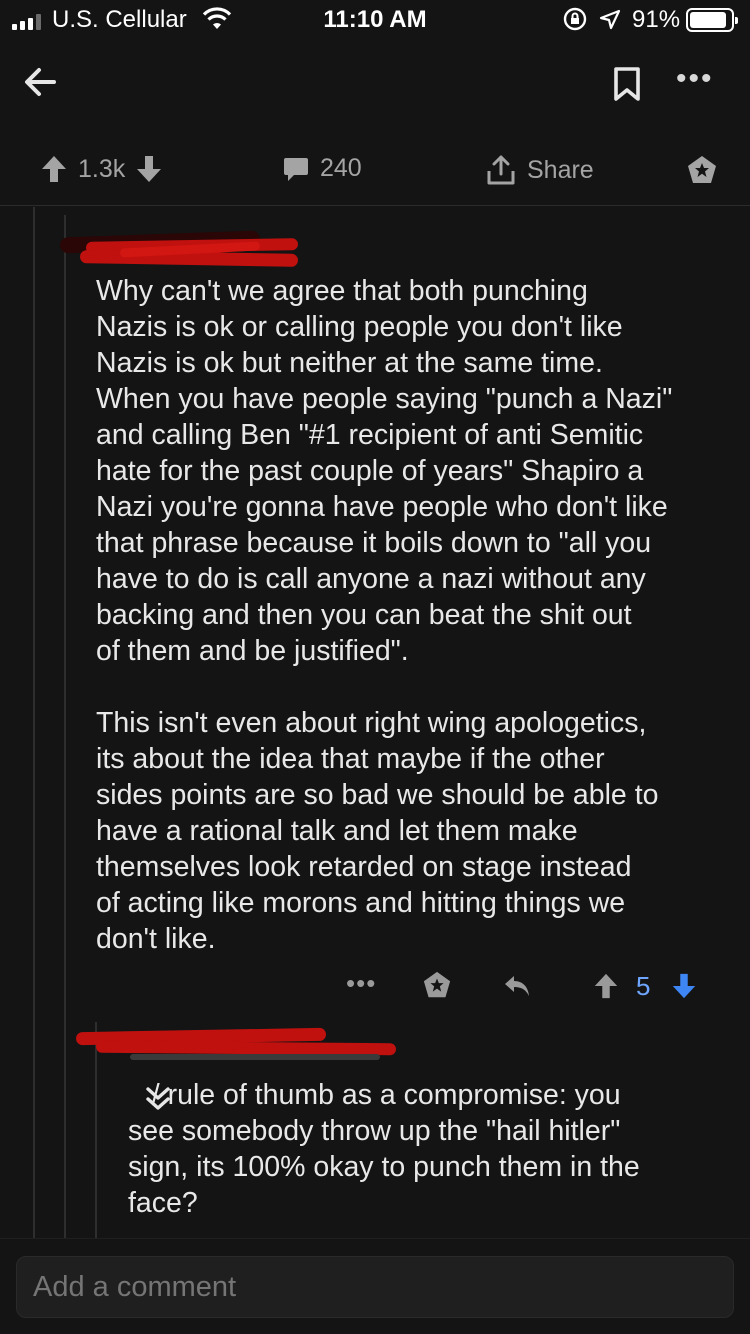 The image size is (750, 1334). I want to click on comments-button: 240, so click(322, 168).